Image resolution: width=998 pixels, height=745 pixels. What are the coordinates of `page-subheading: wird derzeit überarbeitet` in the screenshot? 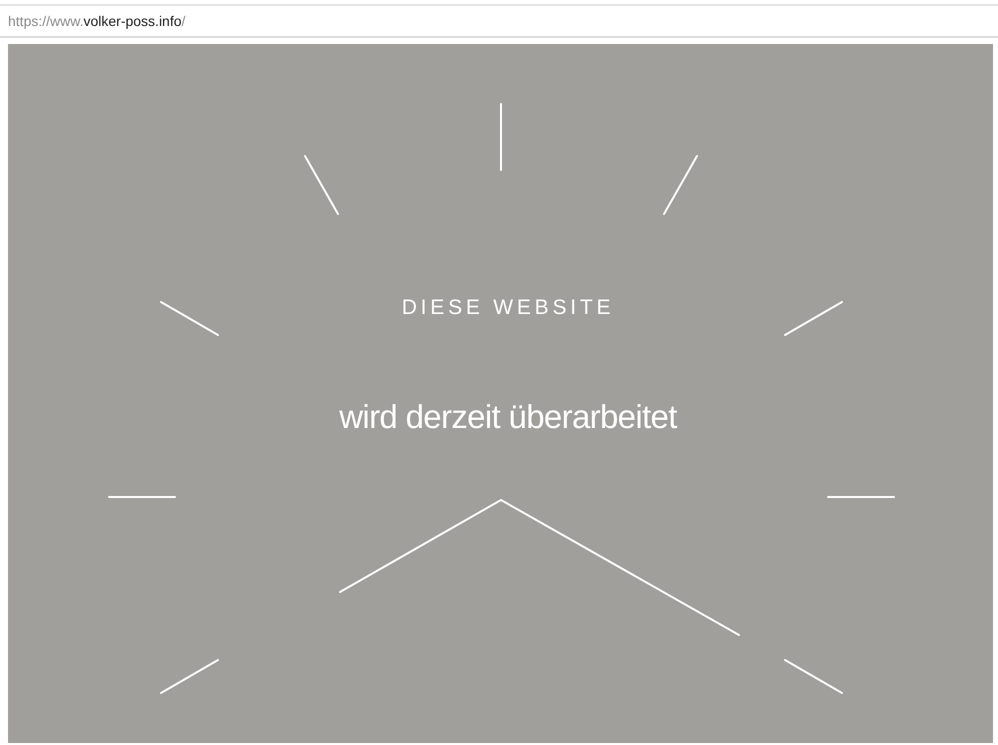 It's located at (508, 417).